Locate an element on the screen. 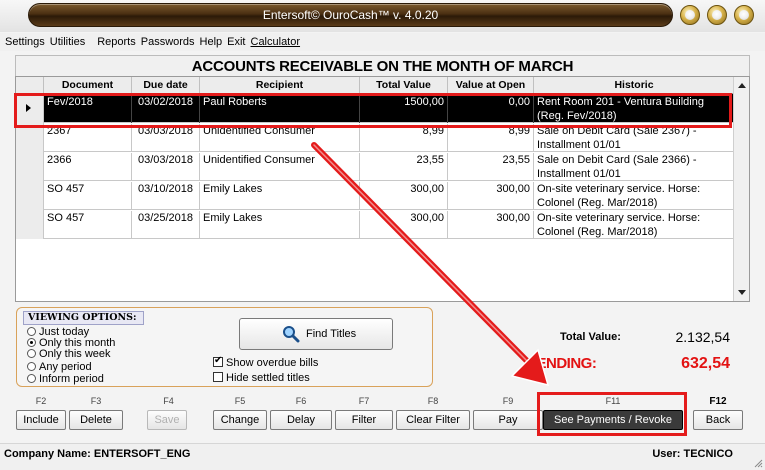 This screenshot has width=765, height=470. fkey-f8: F8 Clear Filter is located at coordinates (433, 414).